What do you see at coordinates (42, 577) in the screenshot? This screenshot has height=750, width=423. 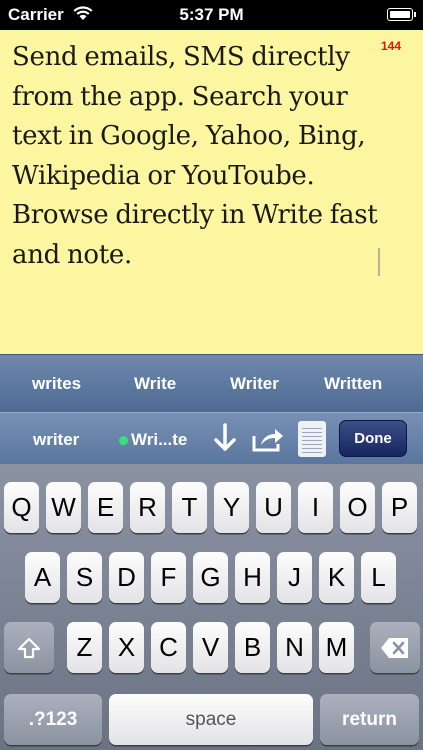 I see `key-a: A` at bounding box center [42, 577].